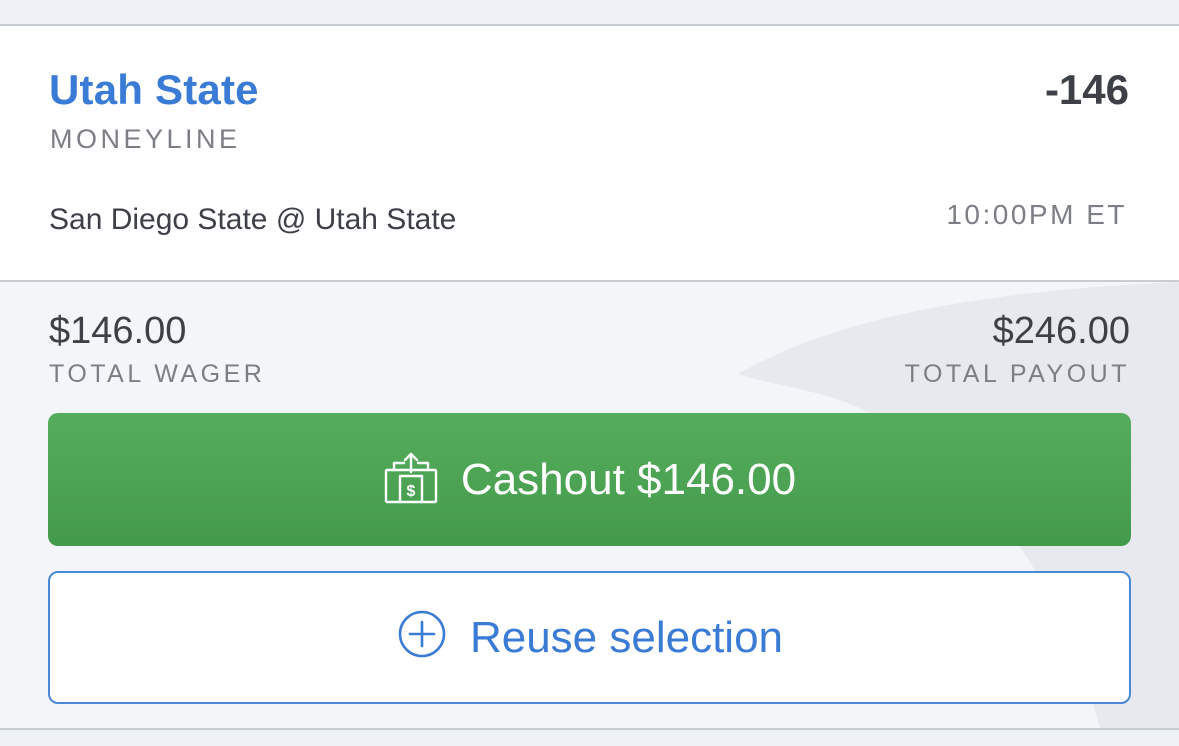 Image resolution: width=1179 pixels, height=746 pixels. What do you see at coordinates (253, 219) in the screenshot?
I see `matchup-text: San Diego State @ Utah State` at bounding box center [253, 219].